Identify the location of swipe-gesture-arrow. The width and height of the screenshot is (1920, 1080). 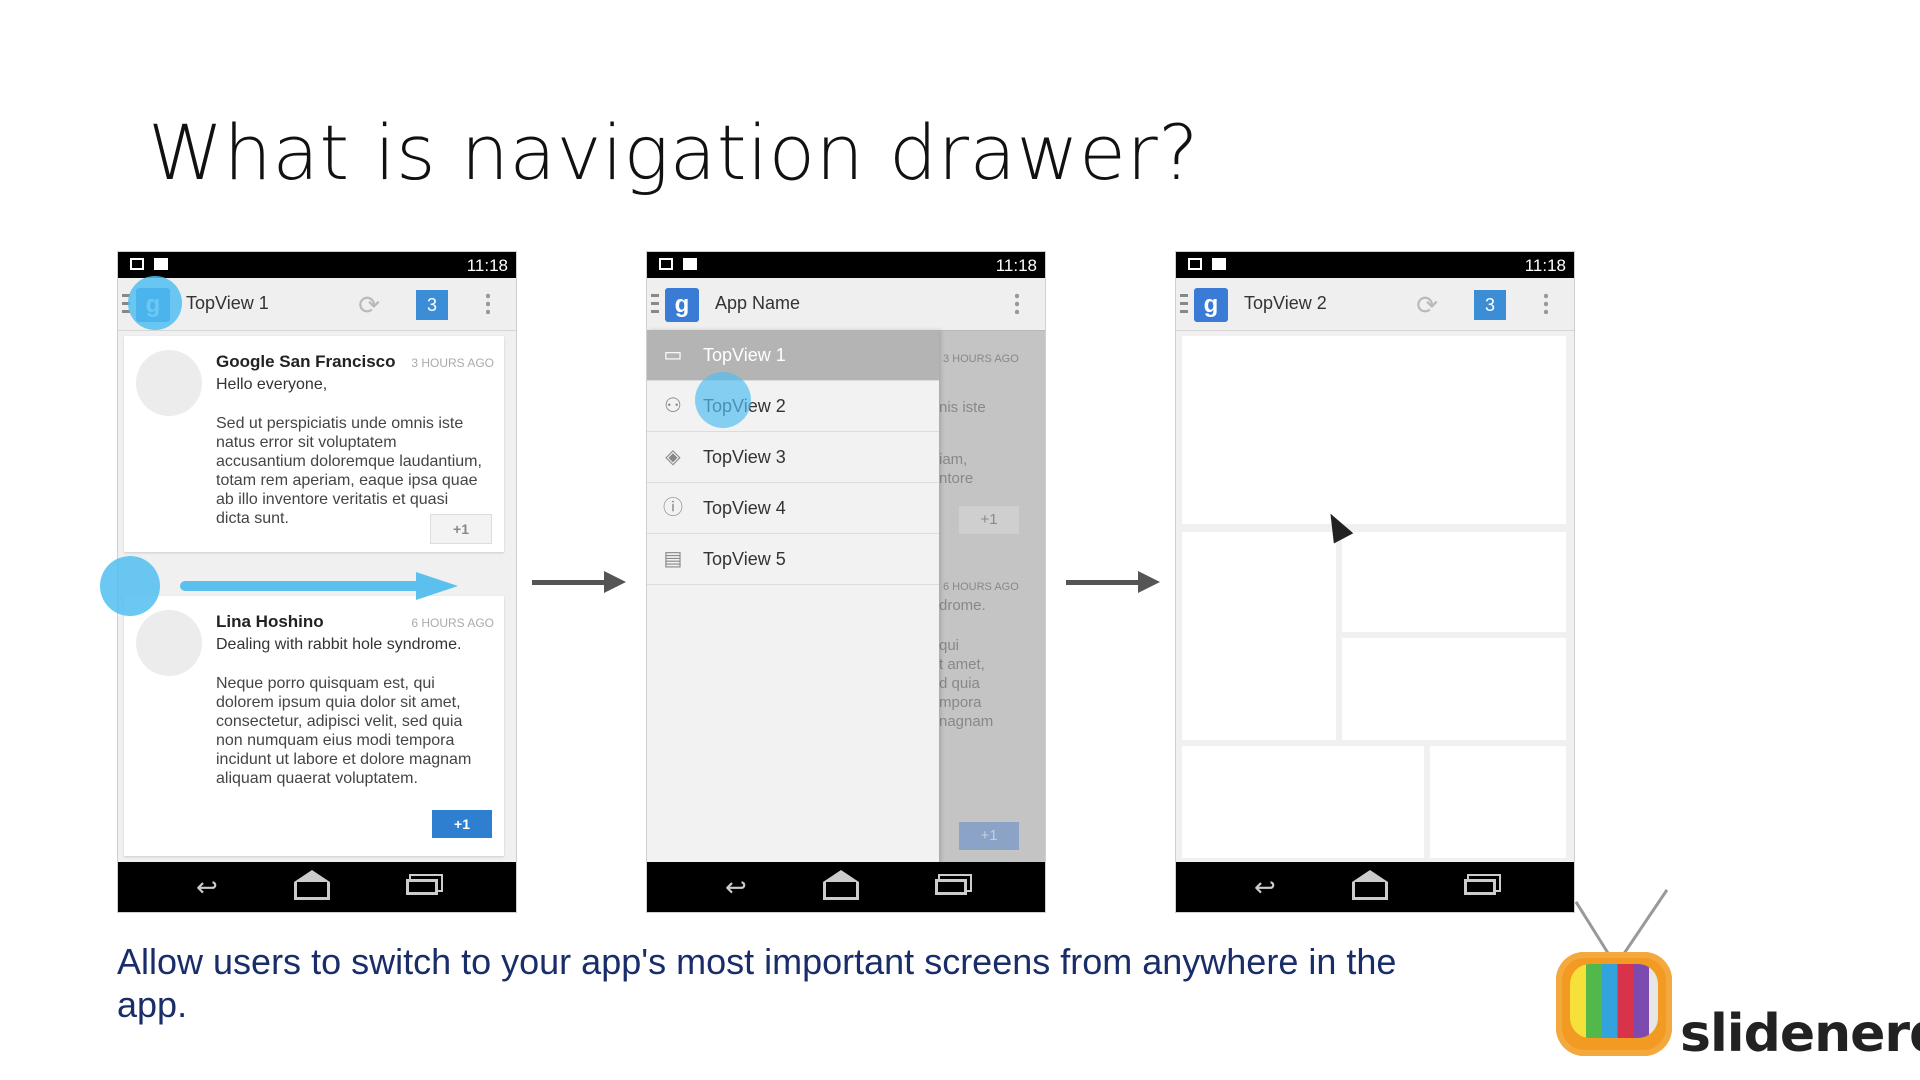
(300, 586).